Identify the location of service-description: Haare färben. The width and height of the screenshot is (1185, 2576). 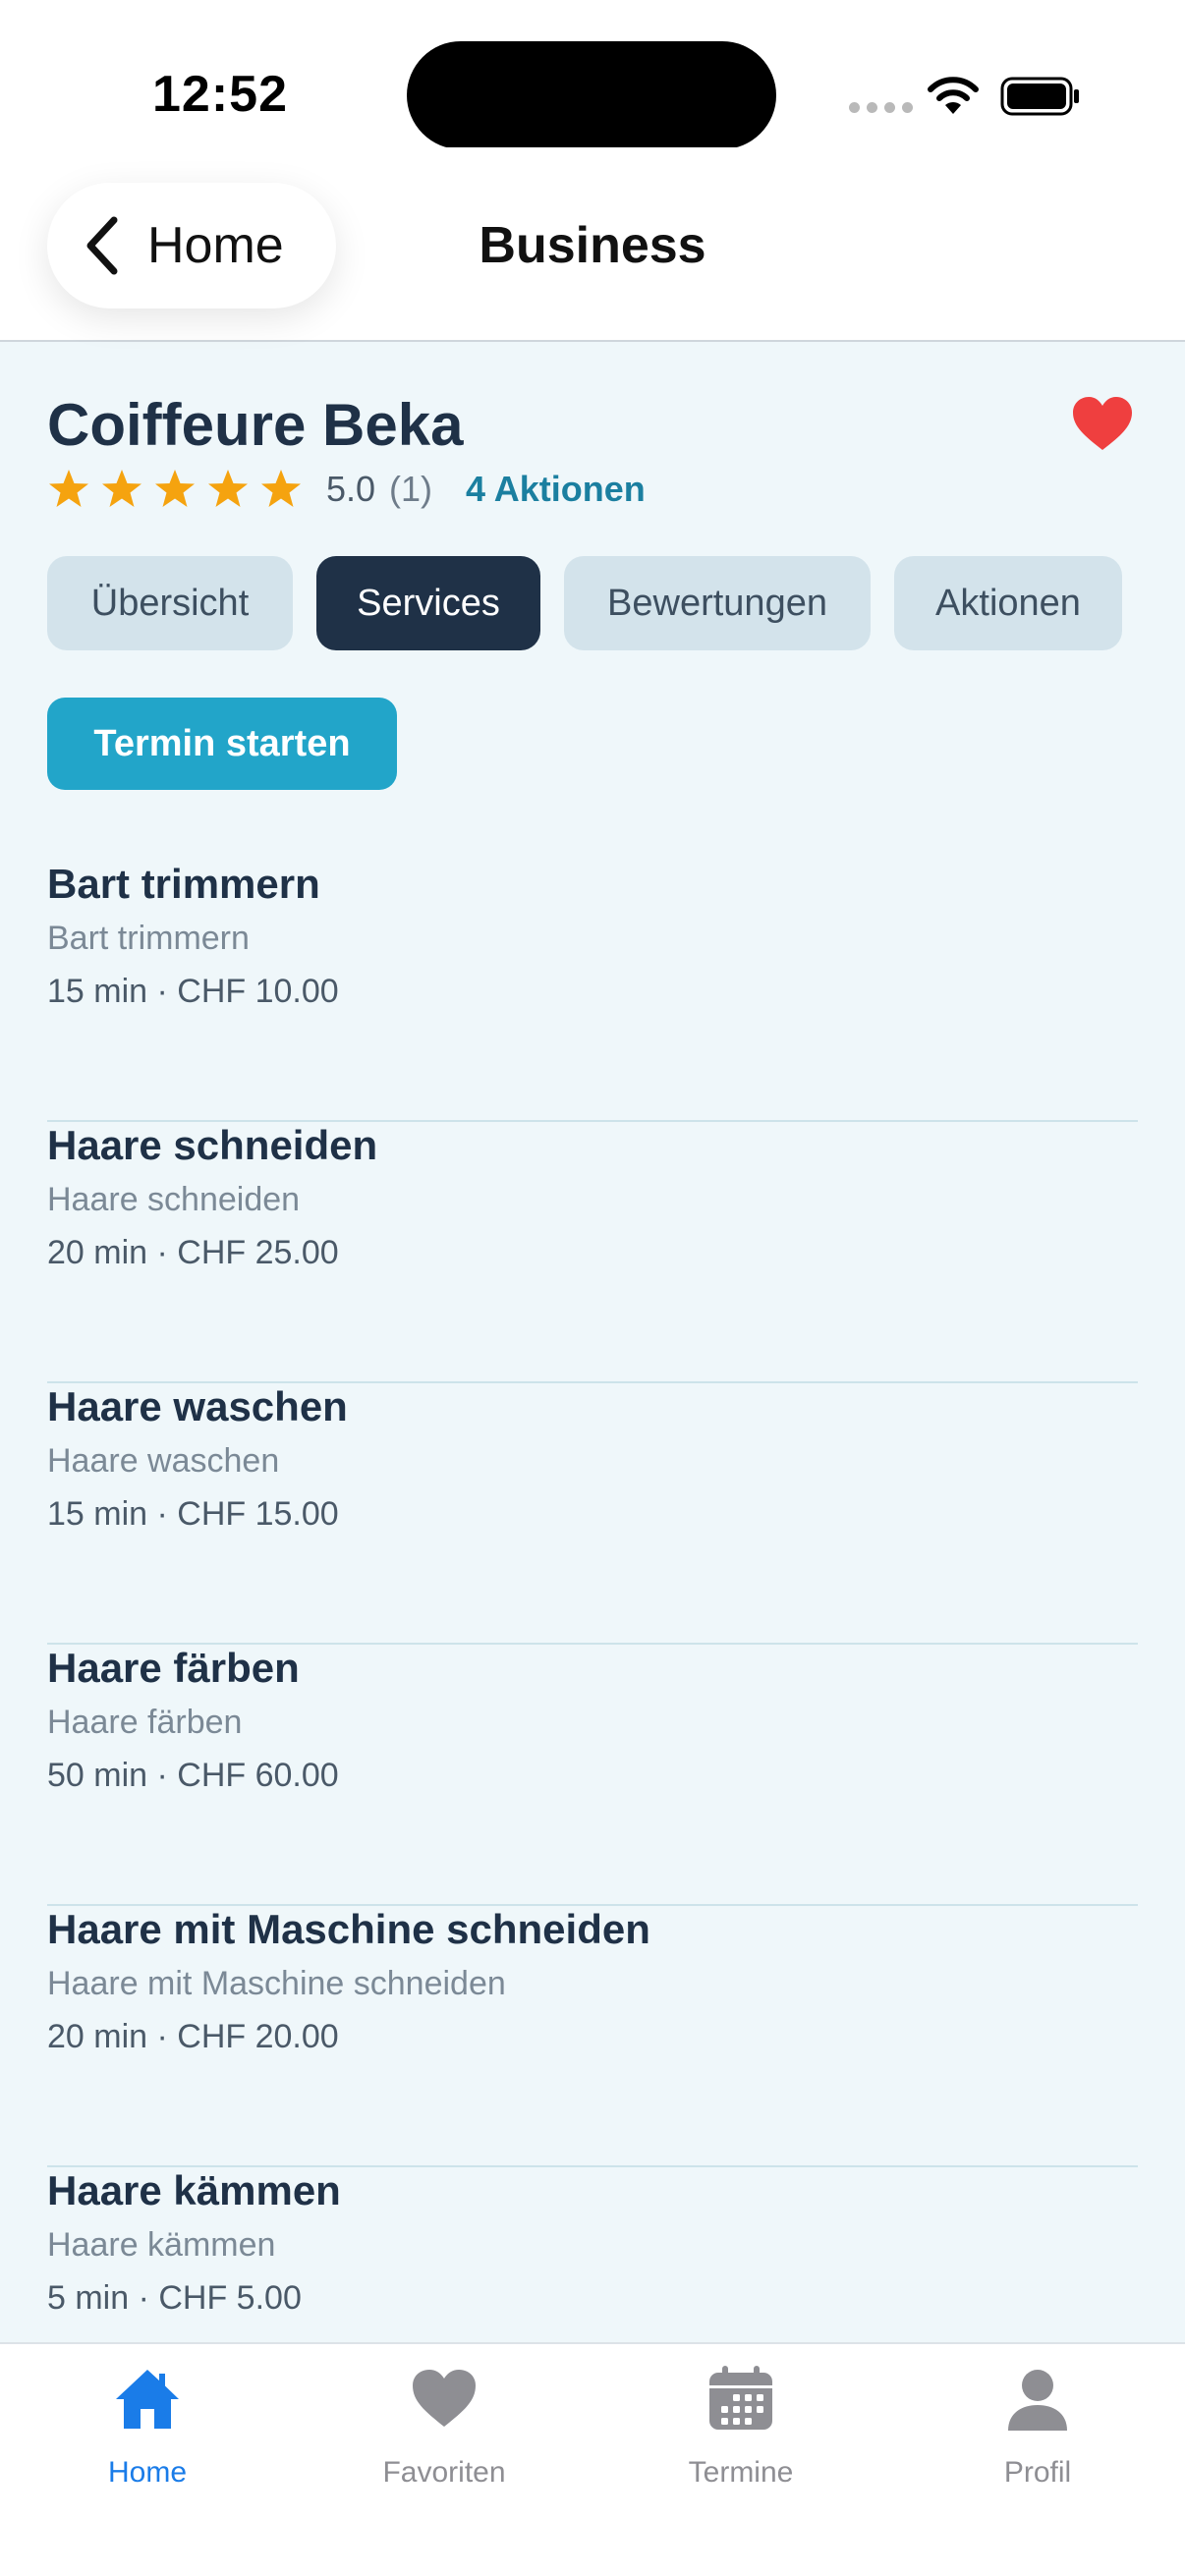
(145, 1722).